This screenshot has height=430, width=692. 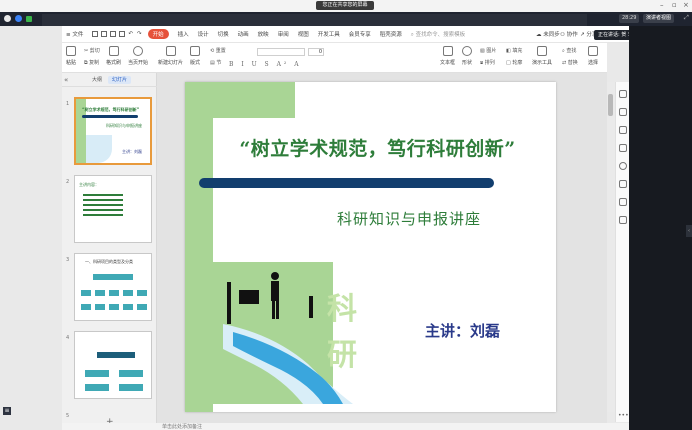 What do you see at coordinates (487, 62) in the screenshot?
I see `arrange-button: ⧈ 排列` at bounding box center [487, 62].